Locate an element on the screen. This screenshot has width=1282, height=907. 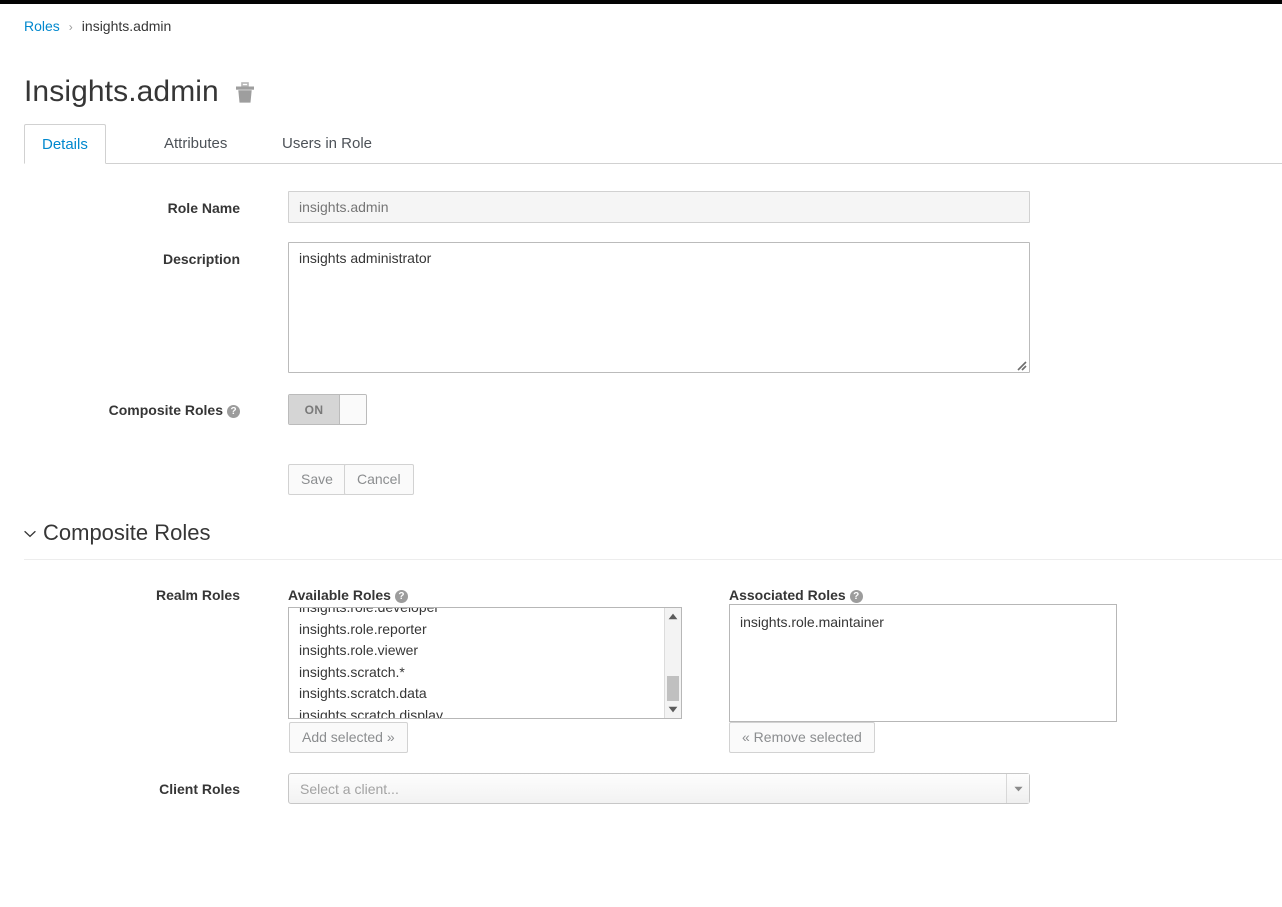
breadcrumb-current: insights.admin is located at coordinates (126, 26).